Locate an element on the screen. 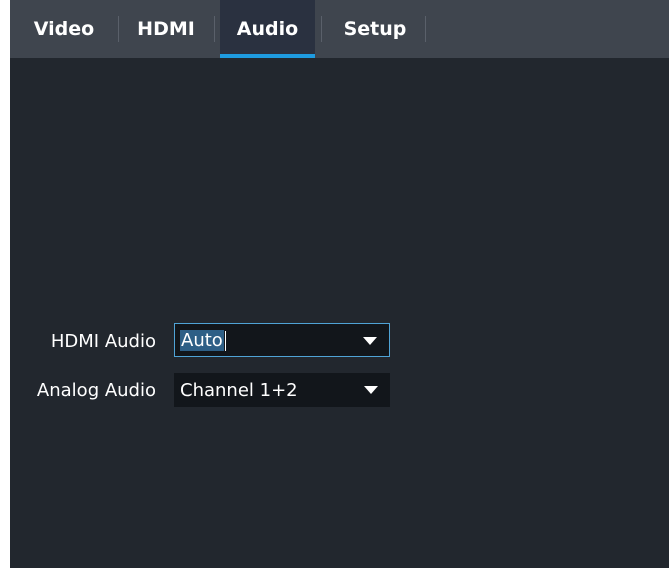 This screenshot has width=669, height=568. tab-hdmi: HDMI is located at coordinates (166, 29).